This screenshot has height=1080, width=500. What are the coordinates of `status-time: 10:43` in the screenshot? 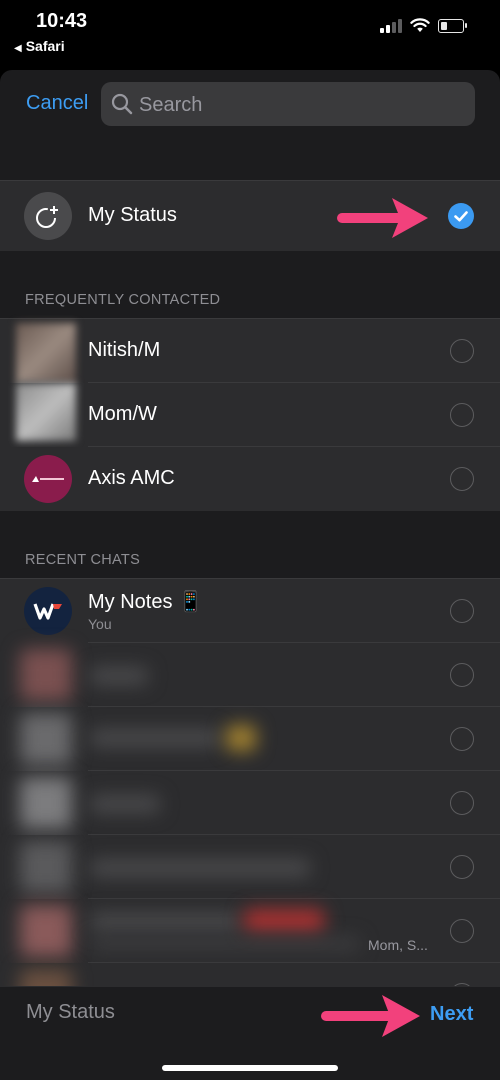 It's located at (62, 21).